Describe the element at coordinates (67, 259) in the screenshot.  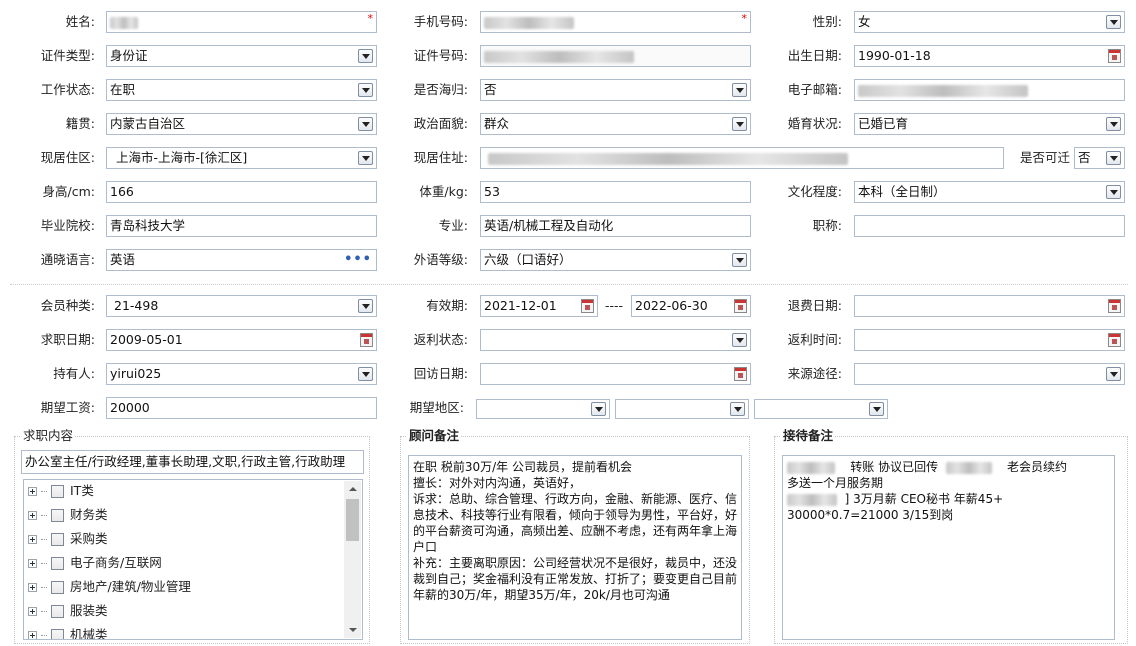
I see `language-label: 通晓语言:` at that location.